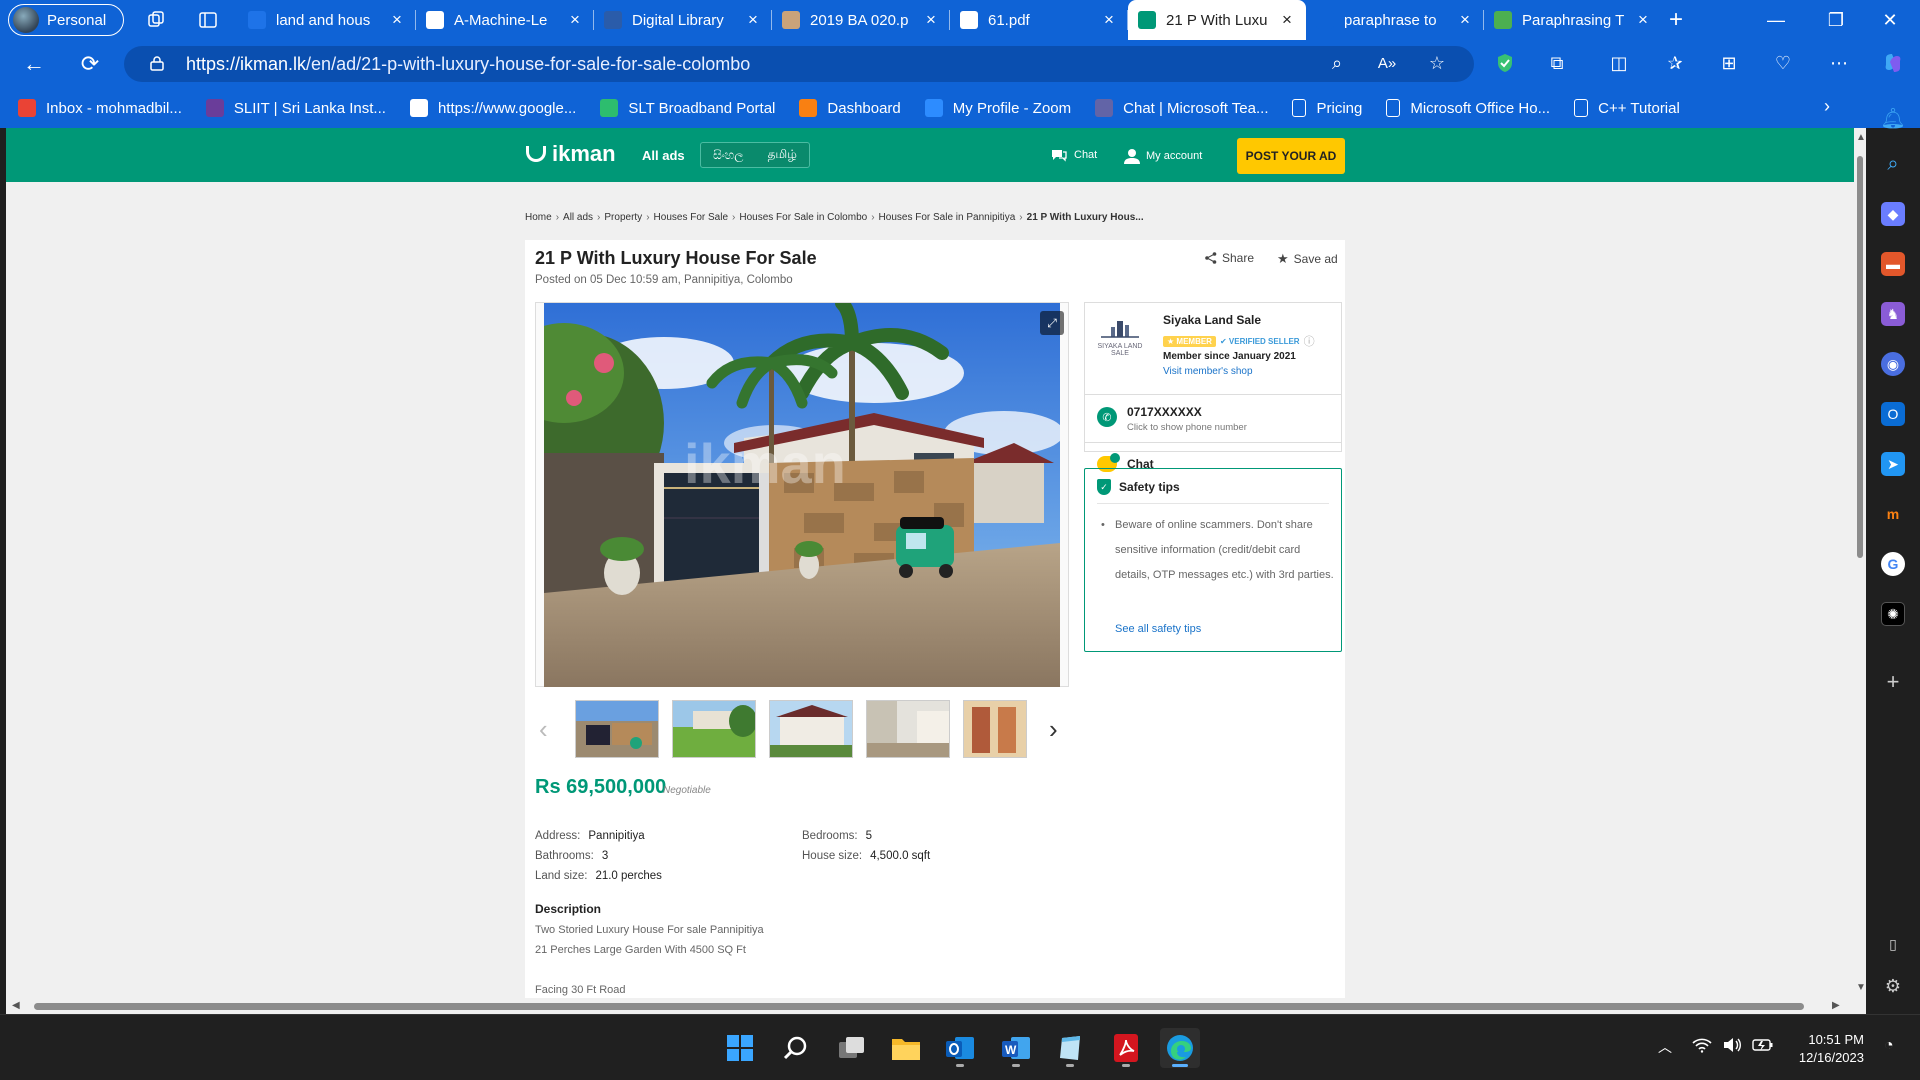 The height and width of the screenshot is (1080, 1920). What do you see at coordinates (1619, 63) in the screenshot?
I see `split-screen-icon: ◫` at bounding box center [1619, 63].